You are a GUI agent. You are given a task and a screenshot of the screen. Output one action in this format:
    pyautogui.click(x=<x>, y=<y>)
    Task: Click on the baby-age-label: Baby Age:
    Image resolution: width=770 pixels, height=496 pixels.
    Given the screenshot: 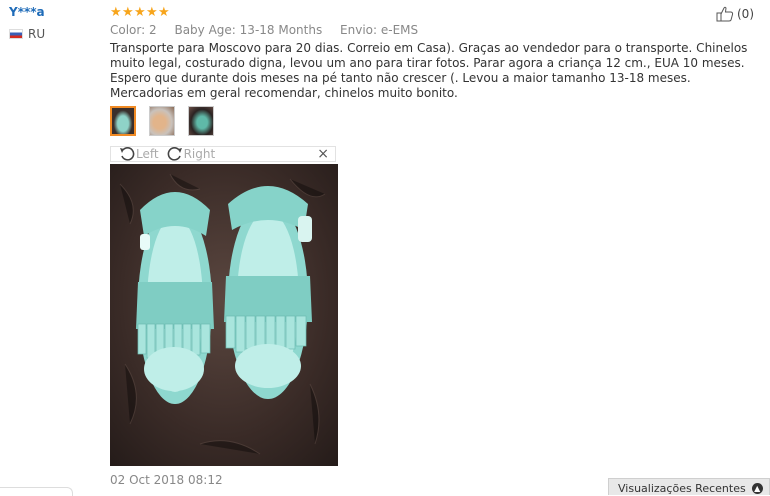 What is the action you would take?
    pyautogui.click(x=205, y=30)
    